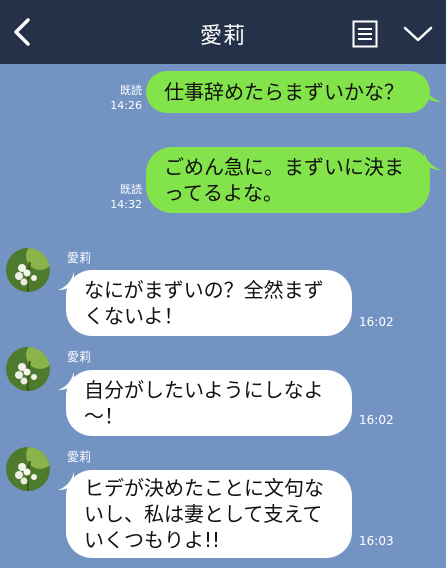 Image resolution: width=446 pixels, height=568 pixels. Describe the element at coordinates (203, 514) in the screenshot. I see `message-line: いし、私は妻として支えて` at that location.